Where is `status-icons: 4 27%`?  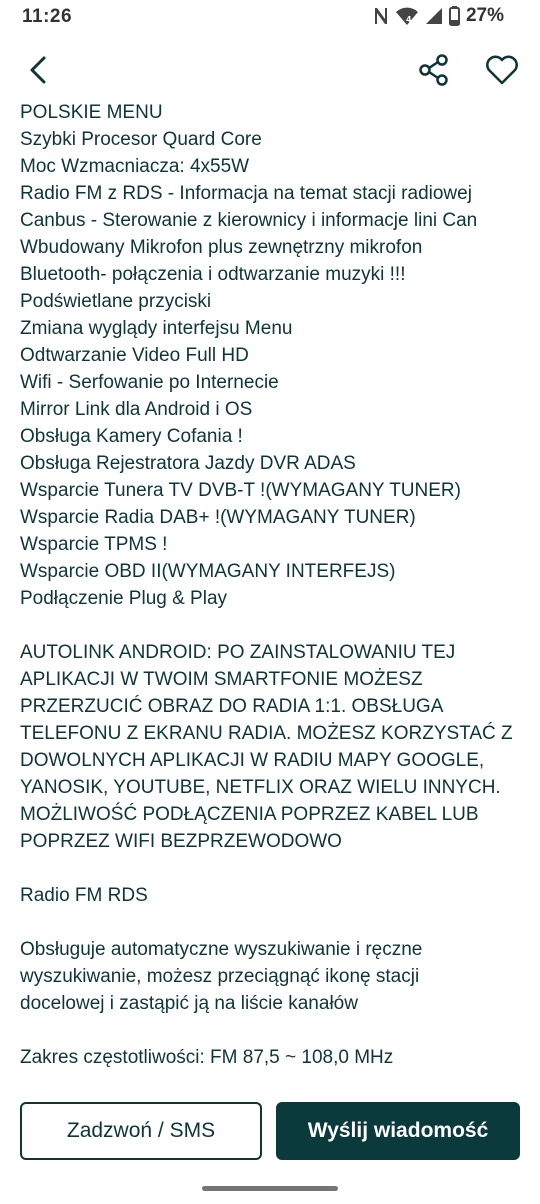
status-icons: 4 27% is located at coordinates (438, 16).